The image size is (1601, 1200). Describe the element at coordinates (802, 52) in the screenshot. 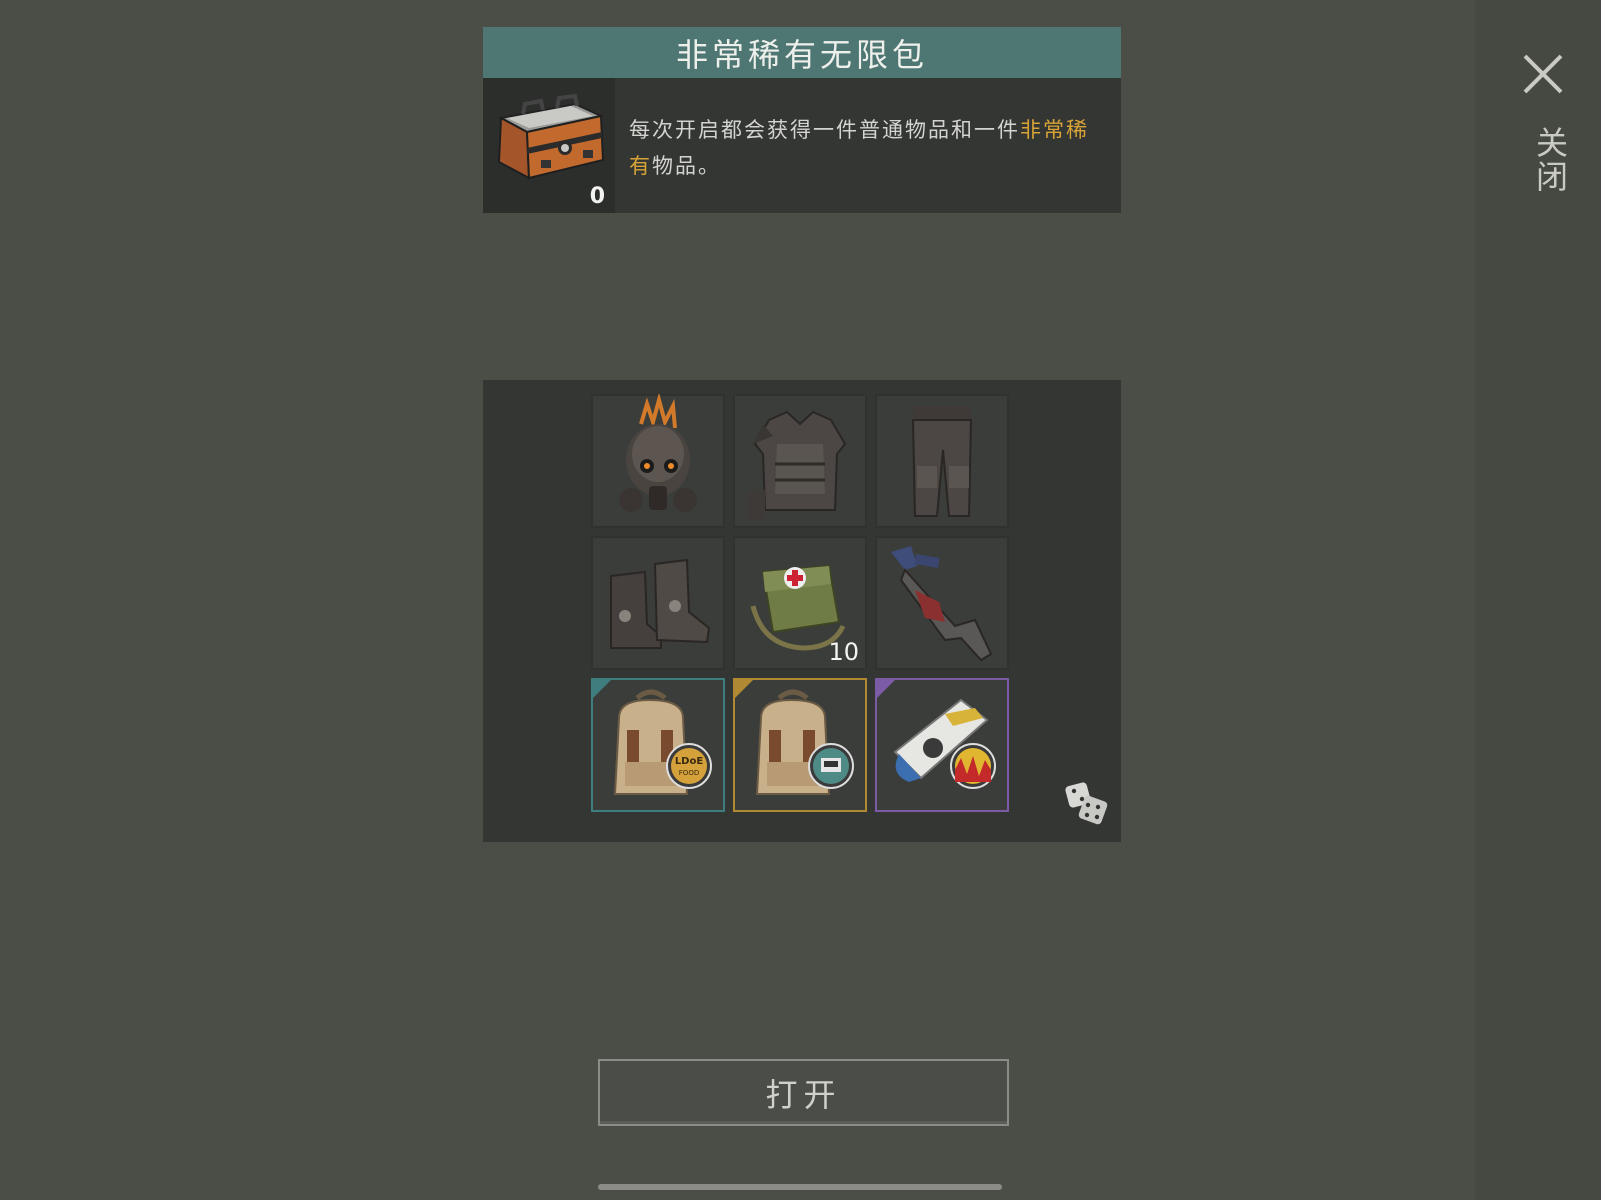

I see `pack-title: 非常稀有无限包` at that location.